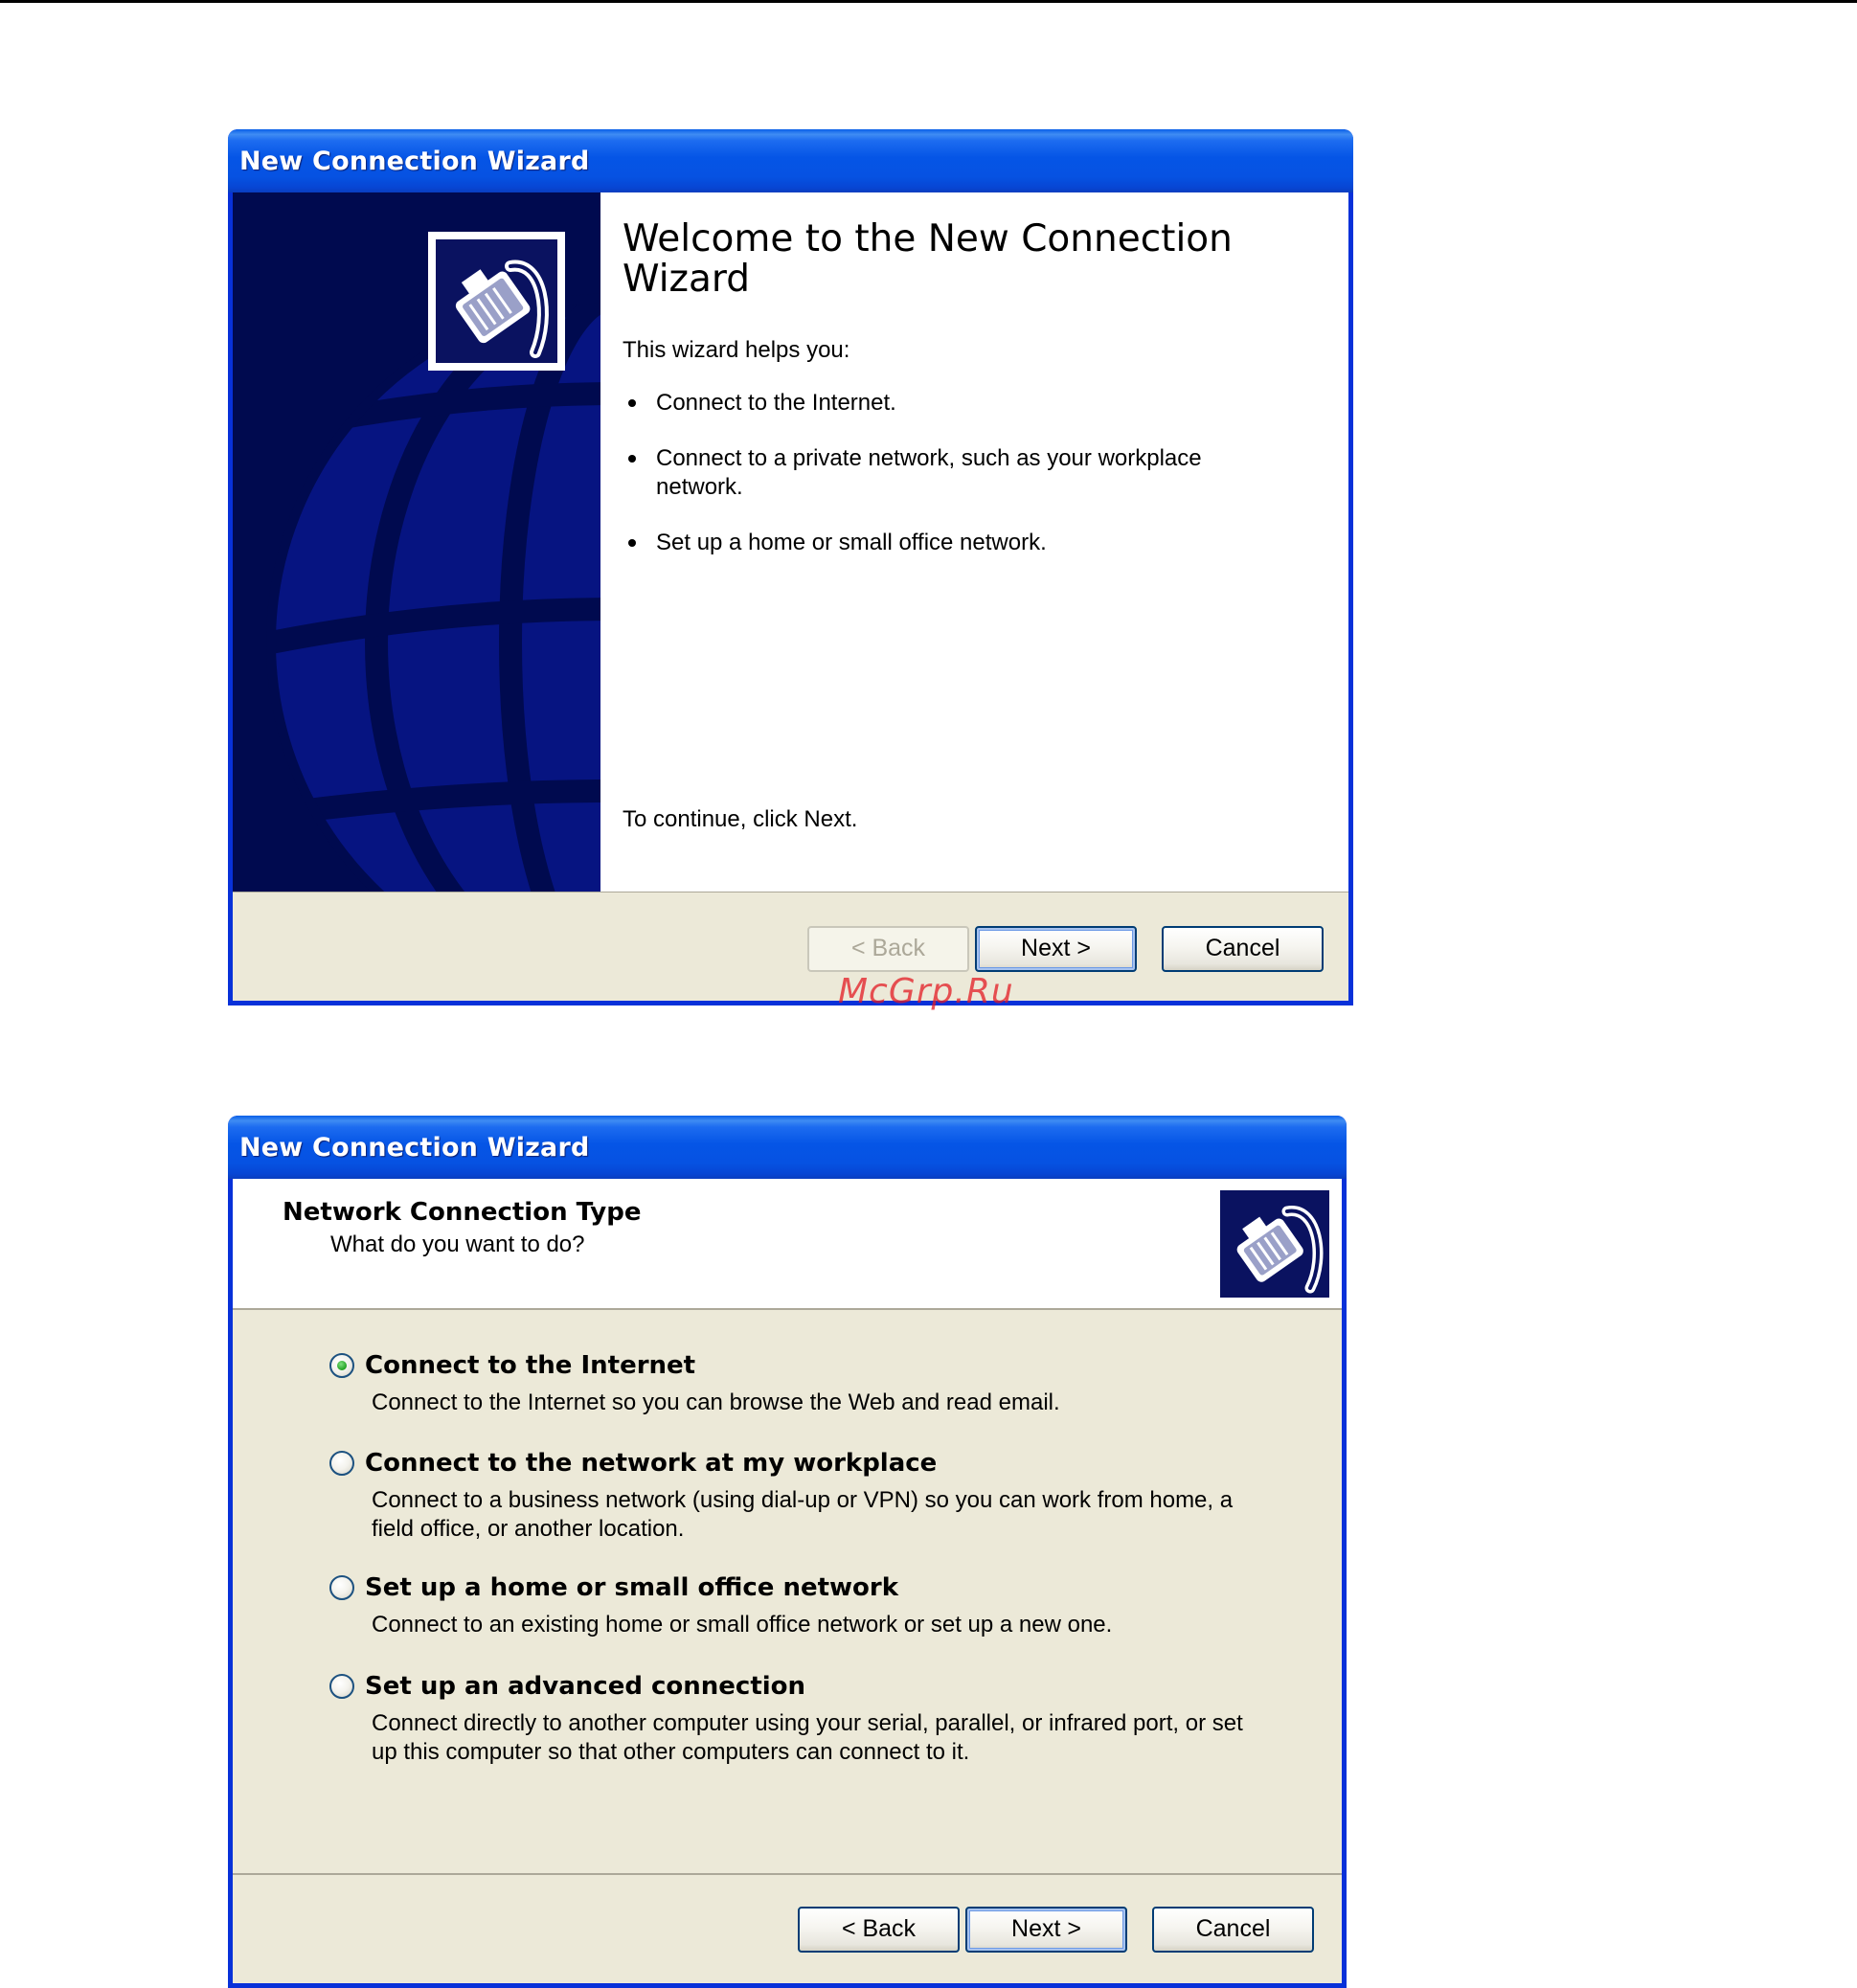 The height and width of the screenshot is (1988, 1857). Describe the element at coordinates (342, 1587) in the screenshot. I see `radio-home-network` at that location.